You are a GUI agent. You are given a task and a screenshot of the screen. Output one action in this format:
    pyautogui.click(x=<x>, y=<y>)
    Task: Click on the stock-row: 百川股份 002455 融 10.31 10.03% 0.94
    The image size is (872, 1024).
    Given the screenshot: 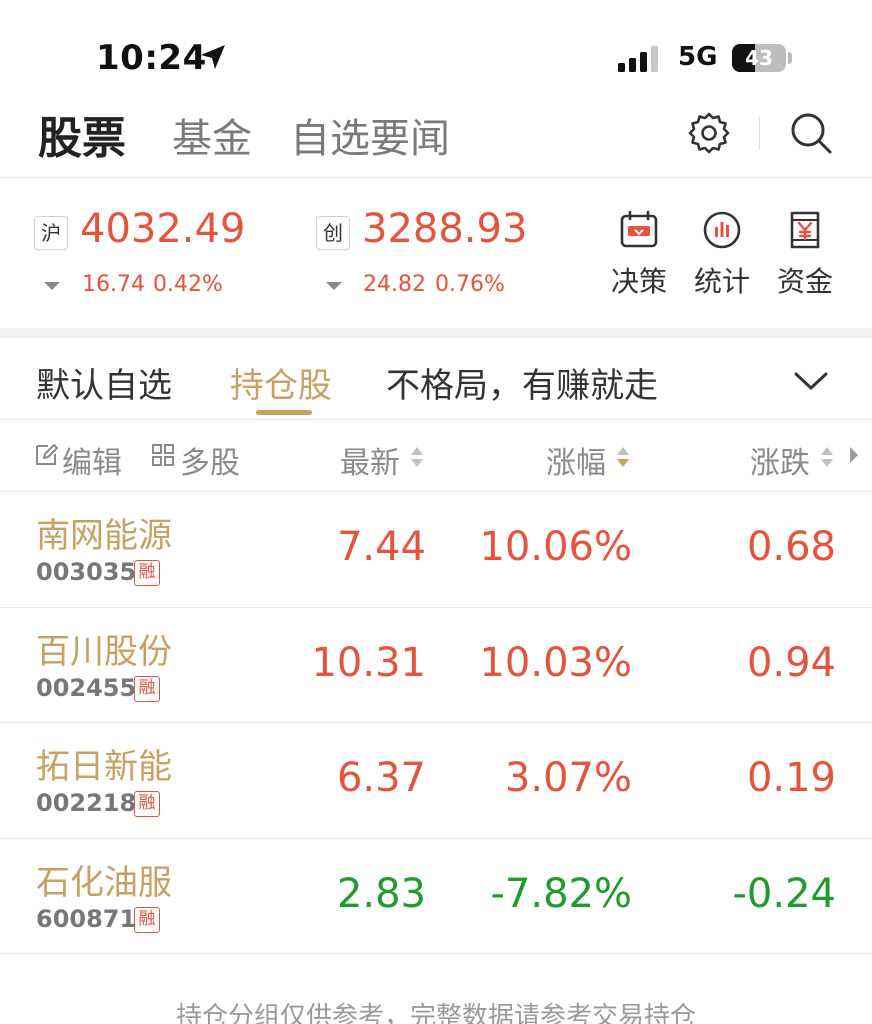 What is the action you would take?
    pyautogui.click(x=436, y=665)
    